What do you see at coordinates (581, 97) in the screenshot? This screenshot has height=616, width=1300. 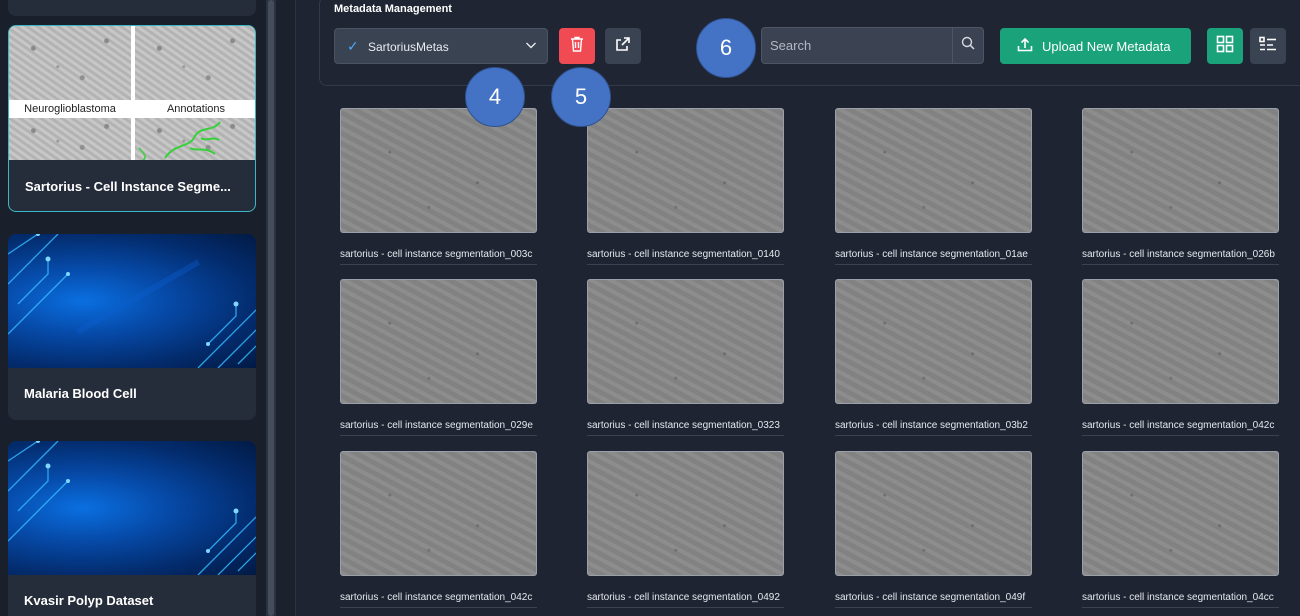 I see `callout-marker: 5` at bounding box center [581, 97].